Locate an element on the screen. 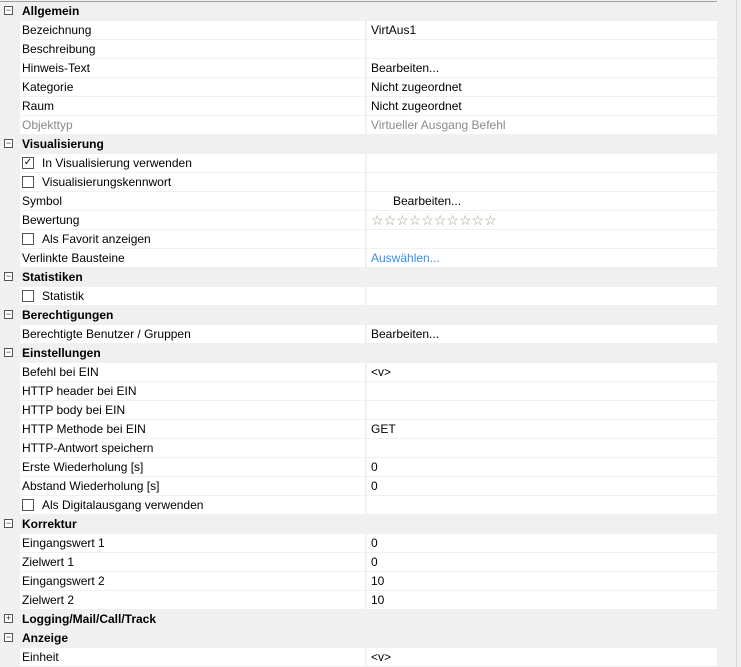 This screenshot has width=741, height=667. checkbox: ✓ is located at coordinates (28, 163).